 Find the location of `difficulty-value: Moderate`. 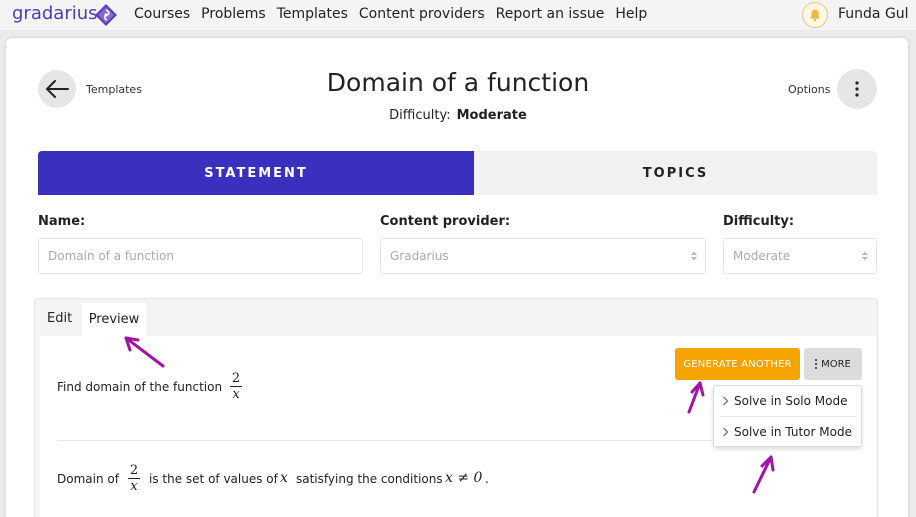

difficulty-value: Moderate is located at coordinates (762, 256).